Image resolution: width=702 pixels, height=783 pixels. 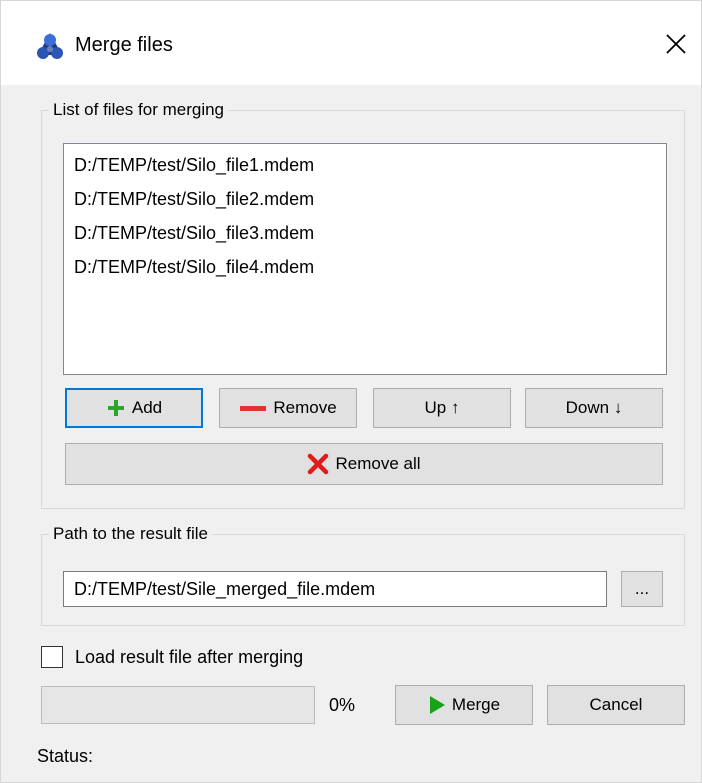 I want to click on list-item: D:/TEMP/test/Silo_file1.mdem, so click(x=365, y=165).